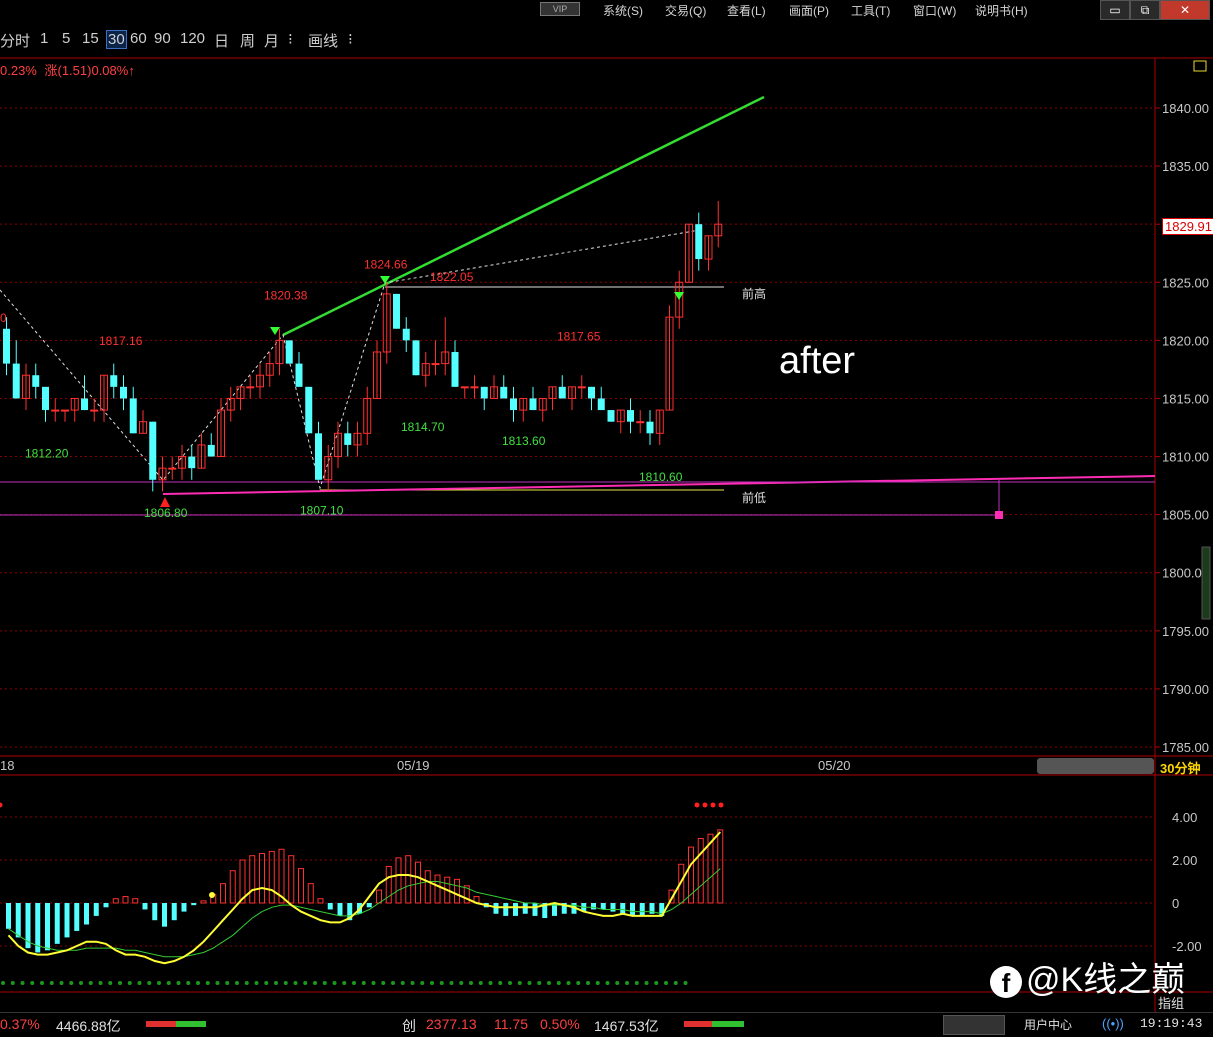  I want to click on period-button: 90, so click(162, 38).